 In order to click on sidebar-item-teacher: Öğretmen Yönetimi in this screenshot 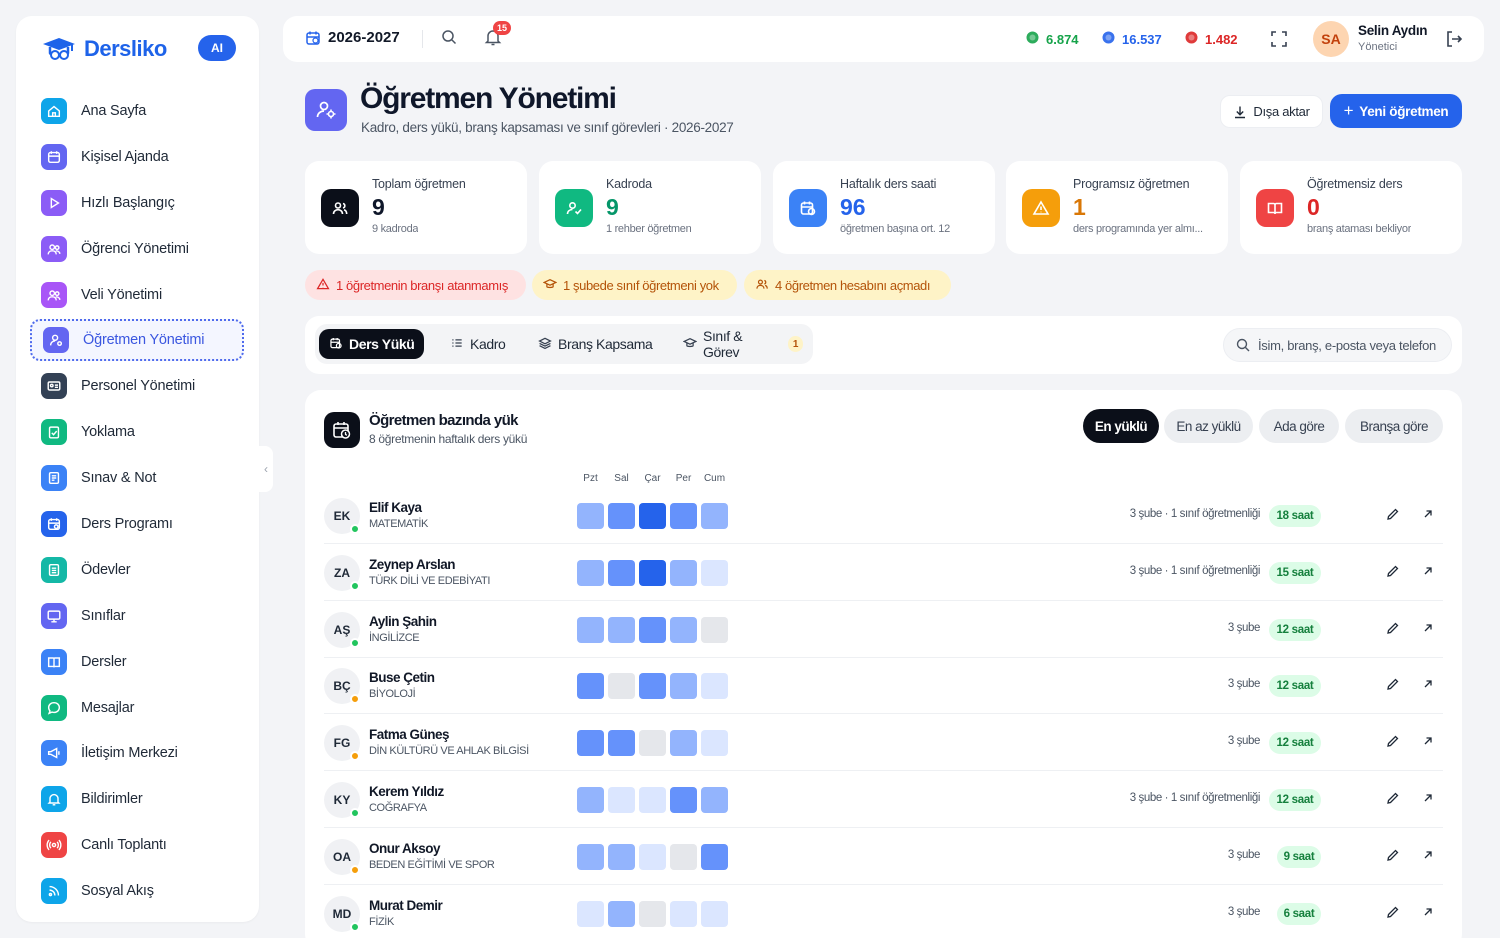, I will do `click(137, 340)`.